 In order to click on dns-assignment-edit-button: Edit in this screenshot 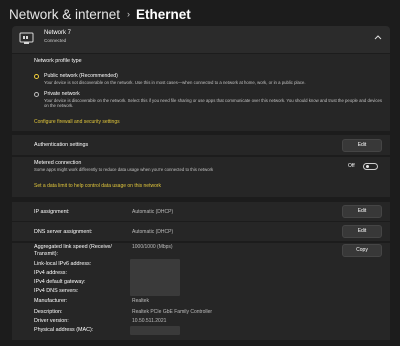, I will do `click(362, 231)`.